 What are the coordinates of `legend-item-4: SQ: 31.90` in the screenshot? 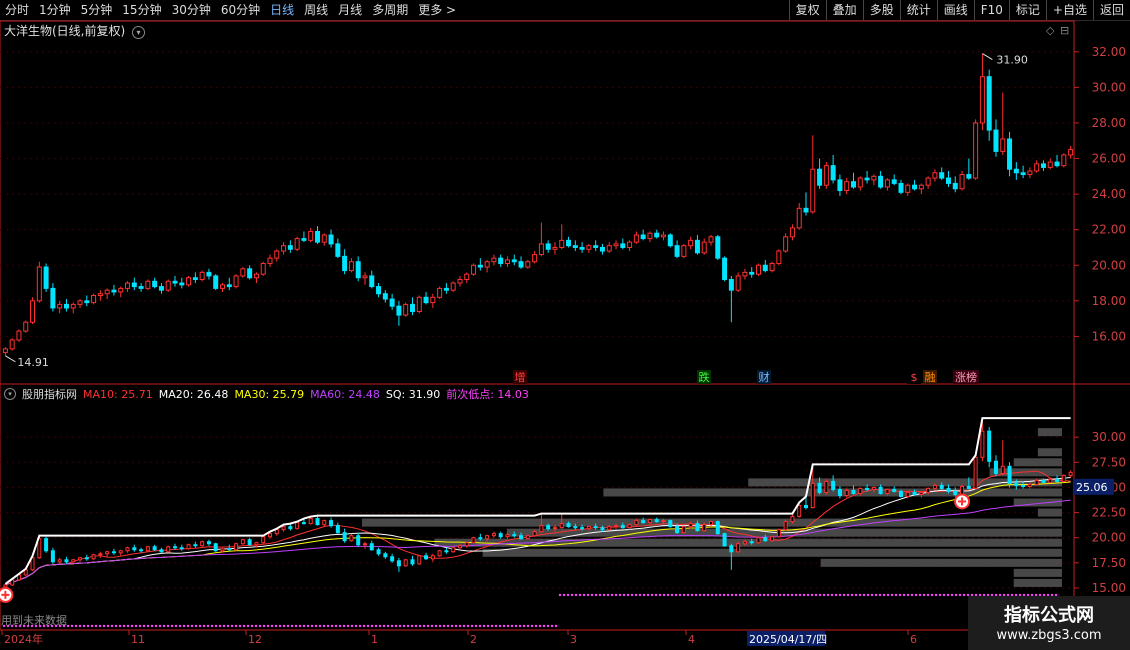 It's located at (413, 394).